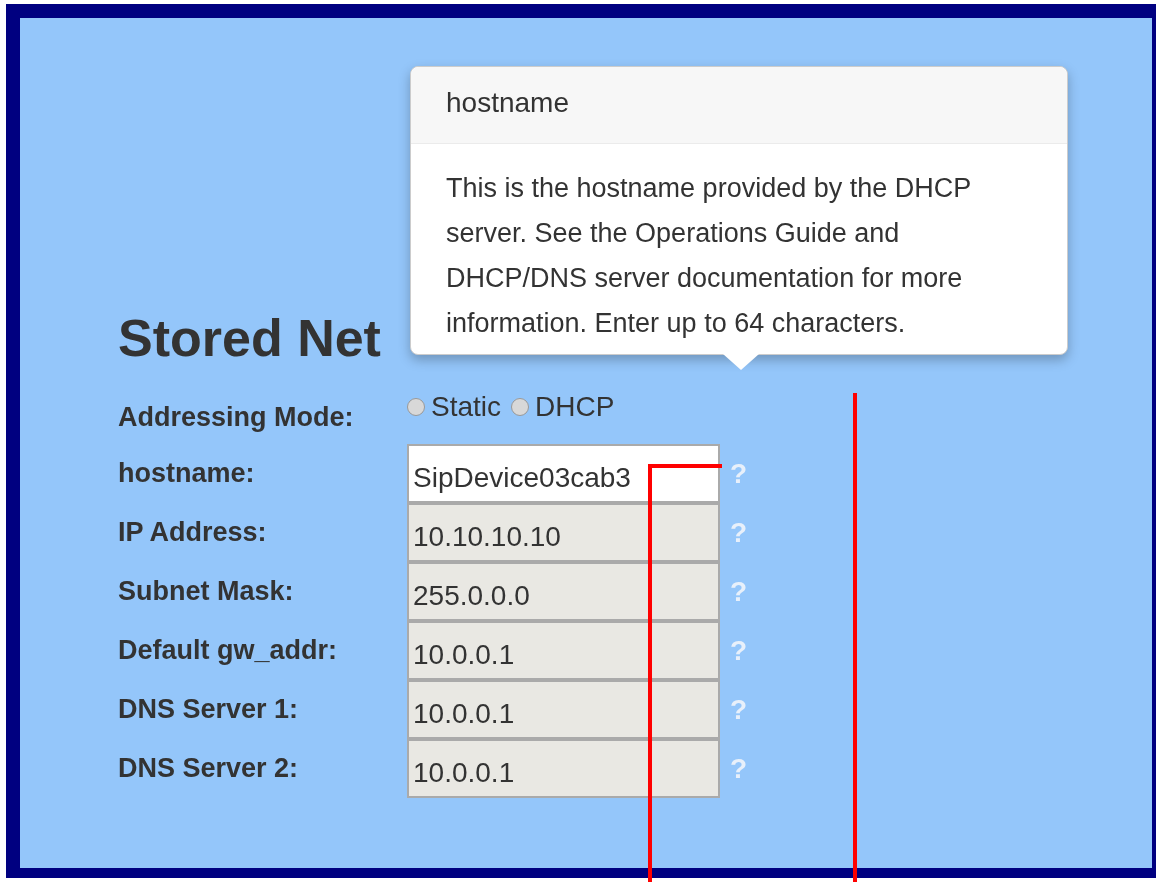  Describe the element at coordinates (206, 591) in the screenshot. I see `field-label: Subnet Mask:` at that location.